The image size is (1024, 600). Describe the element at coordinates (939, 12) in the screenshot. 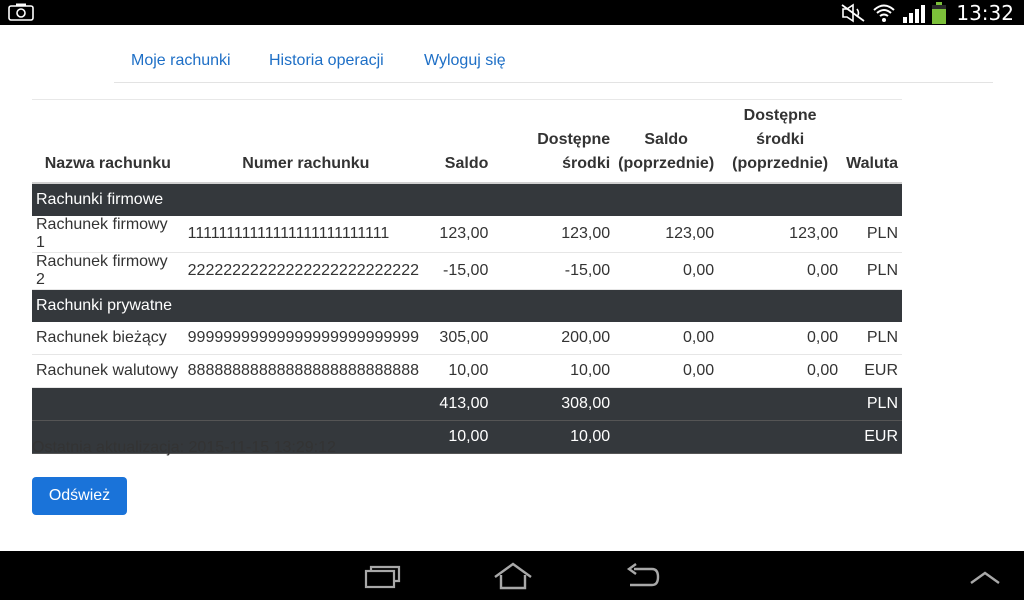

I see `battery-icon` at that location.